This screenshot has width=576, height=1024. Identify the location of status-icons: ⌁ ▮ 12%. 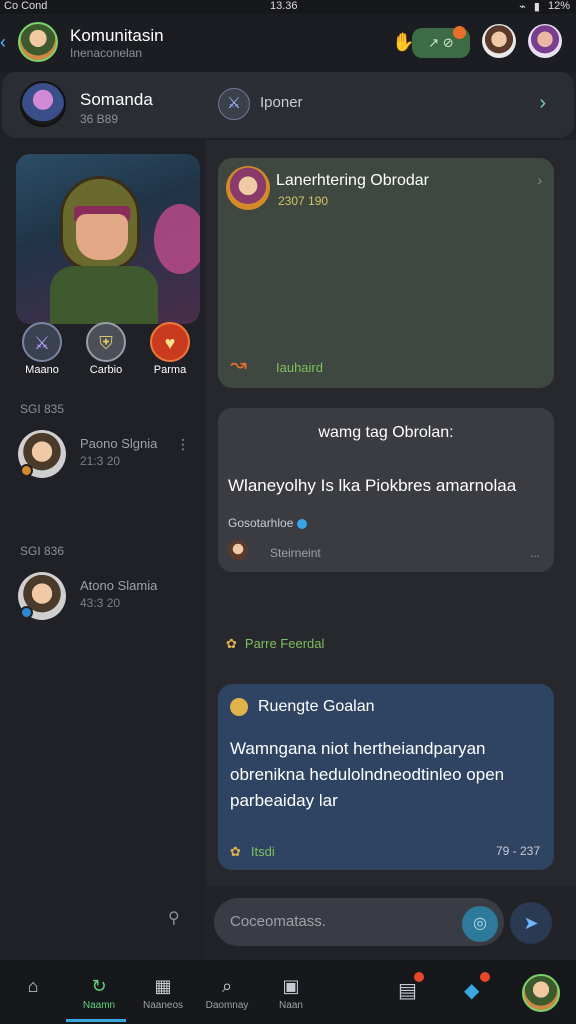
(544, 6).